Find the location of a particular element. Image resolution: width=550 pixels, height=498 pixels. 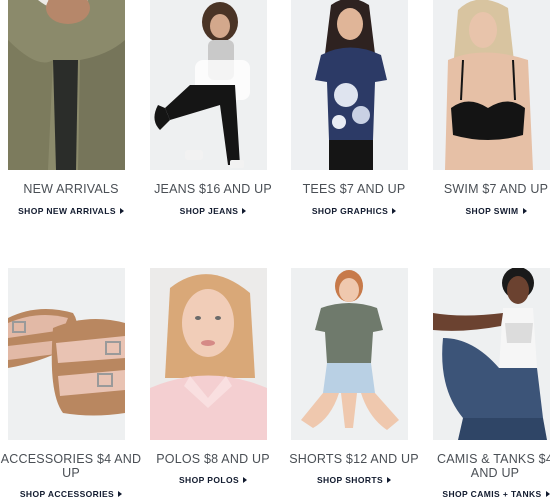

category-tile-shorts: SHORTS $12 AND UP SHOP SHORTS is located at coordinates (354, 383).